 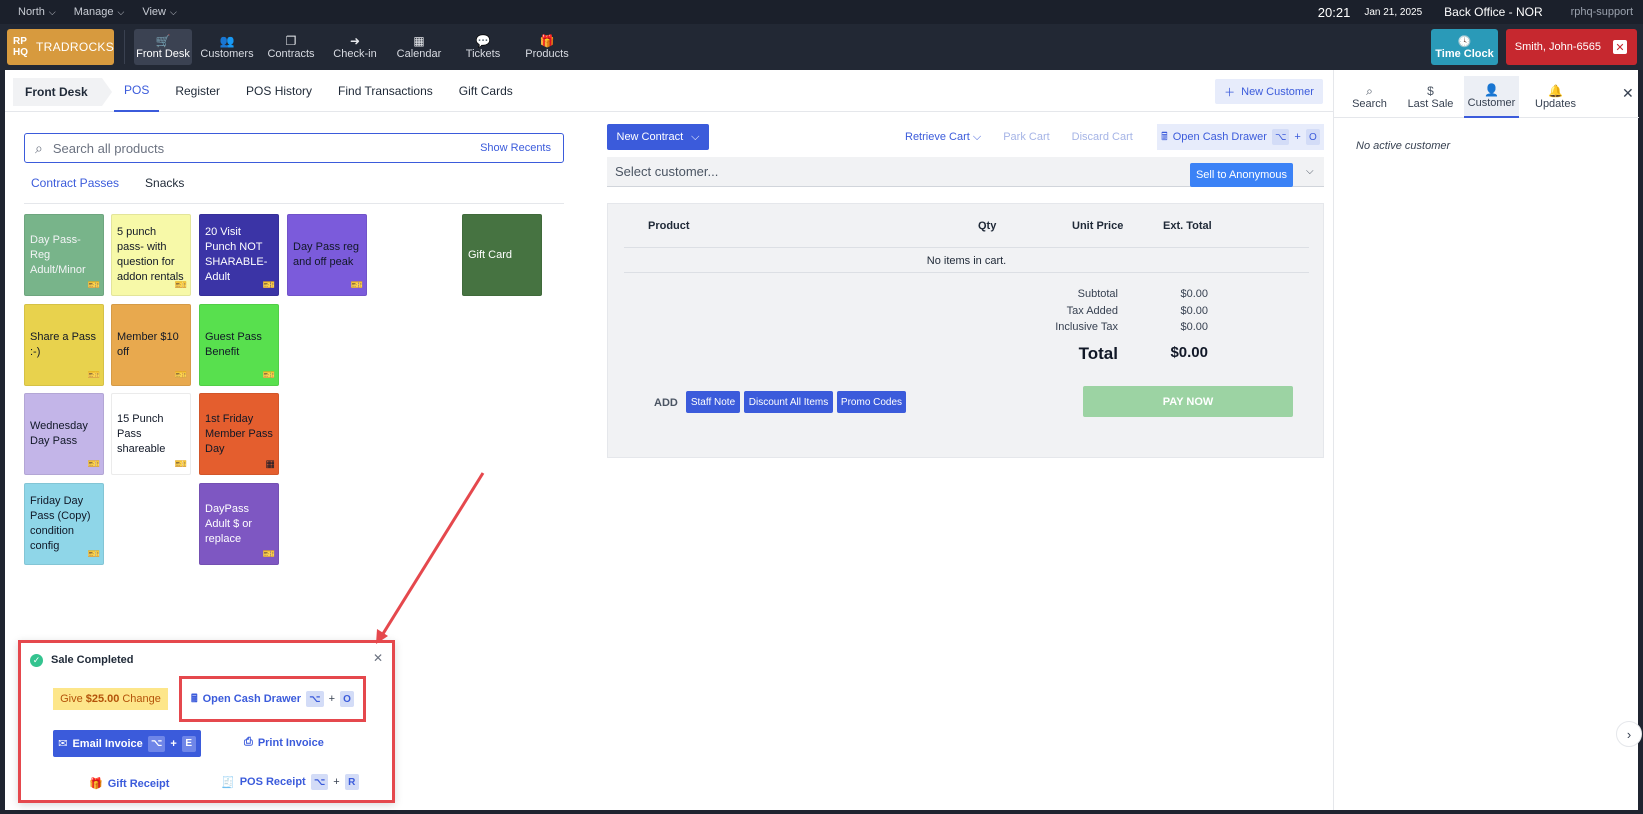 I want to click on cart-empty-message: No items in cart., so click(x=966, y=261).